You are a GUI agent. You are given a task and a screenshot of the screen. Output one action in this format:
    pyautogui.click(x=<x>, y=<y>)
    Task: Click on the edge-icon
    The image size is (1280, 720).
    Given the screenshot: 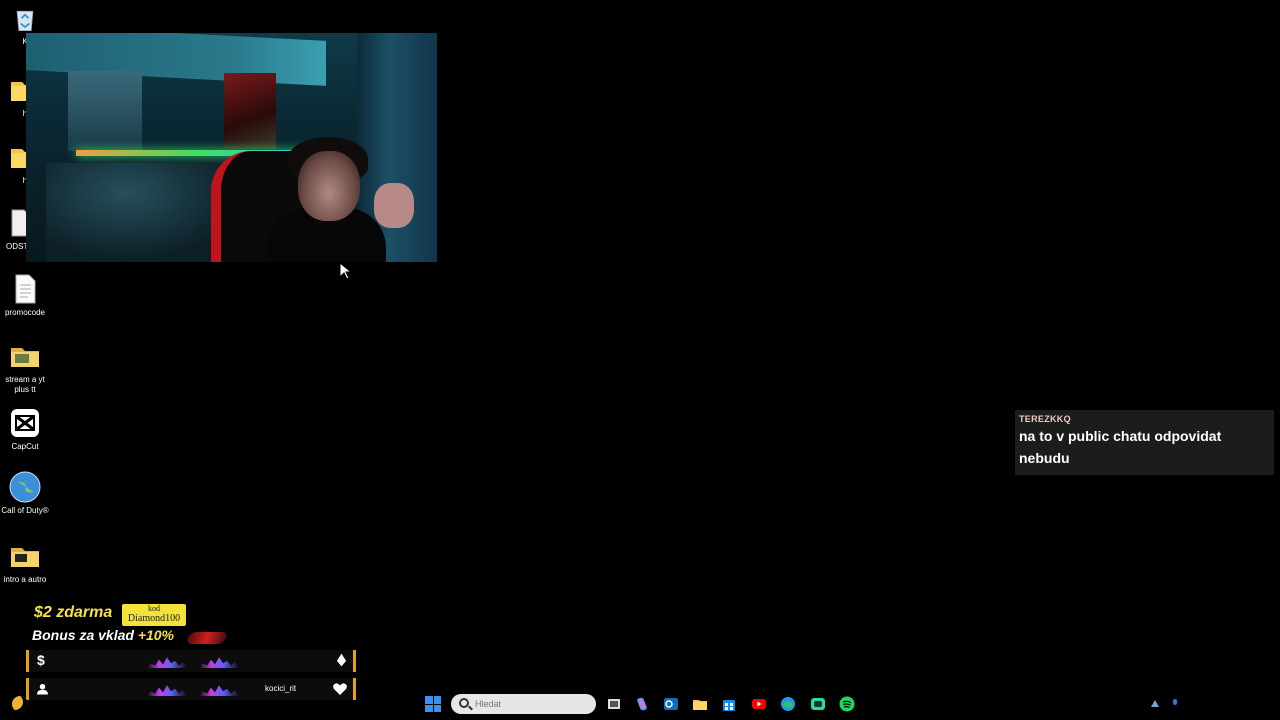 What is the action you would take?
    pyautogui.click(x=788, y=704)
    